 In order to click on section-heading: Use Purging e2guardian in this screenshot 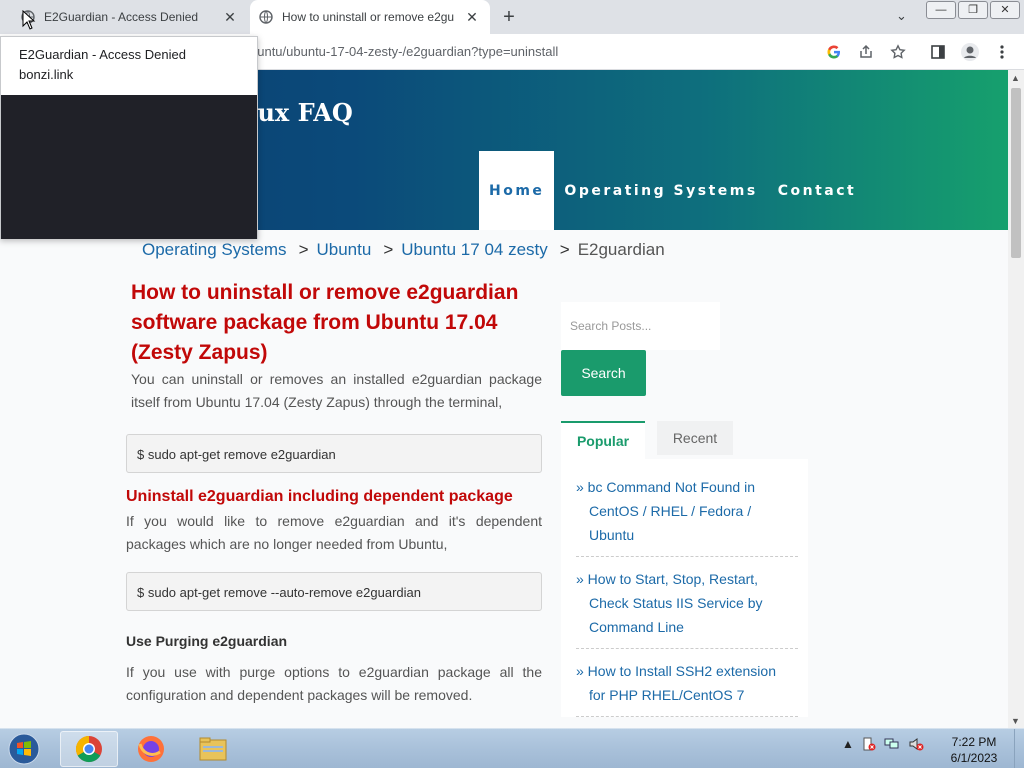, I will do `click(207, 641)`.